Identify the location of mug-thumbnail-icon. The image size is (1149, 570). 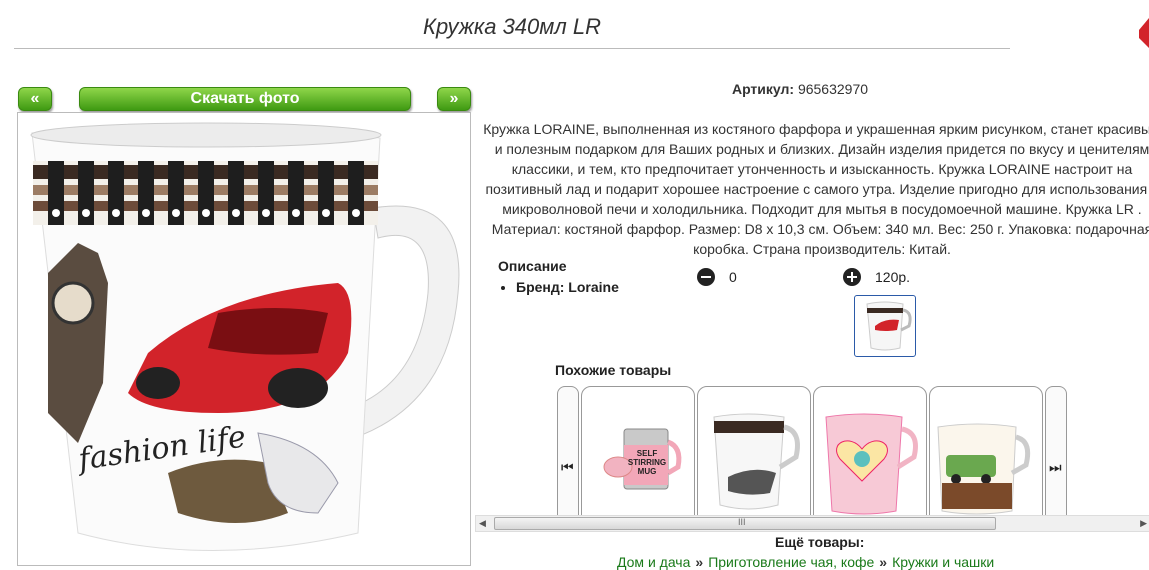
(889, 326).